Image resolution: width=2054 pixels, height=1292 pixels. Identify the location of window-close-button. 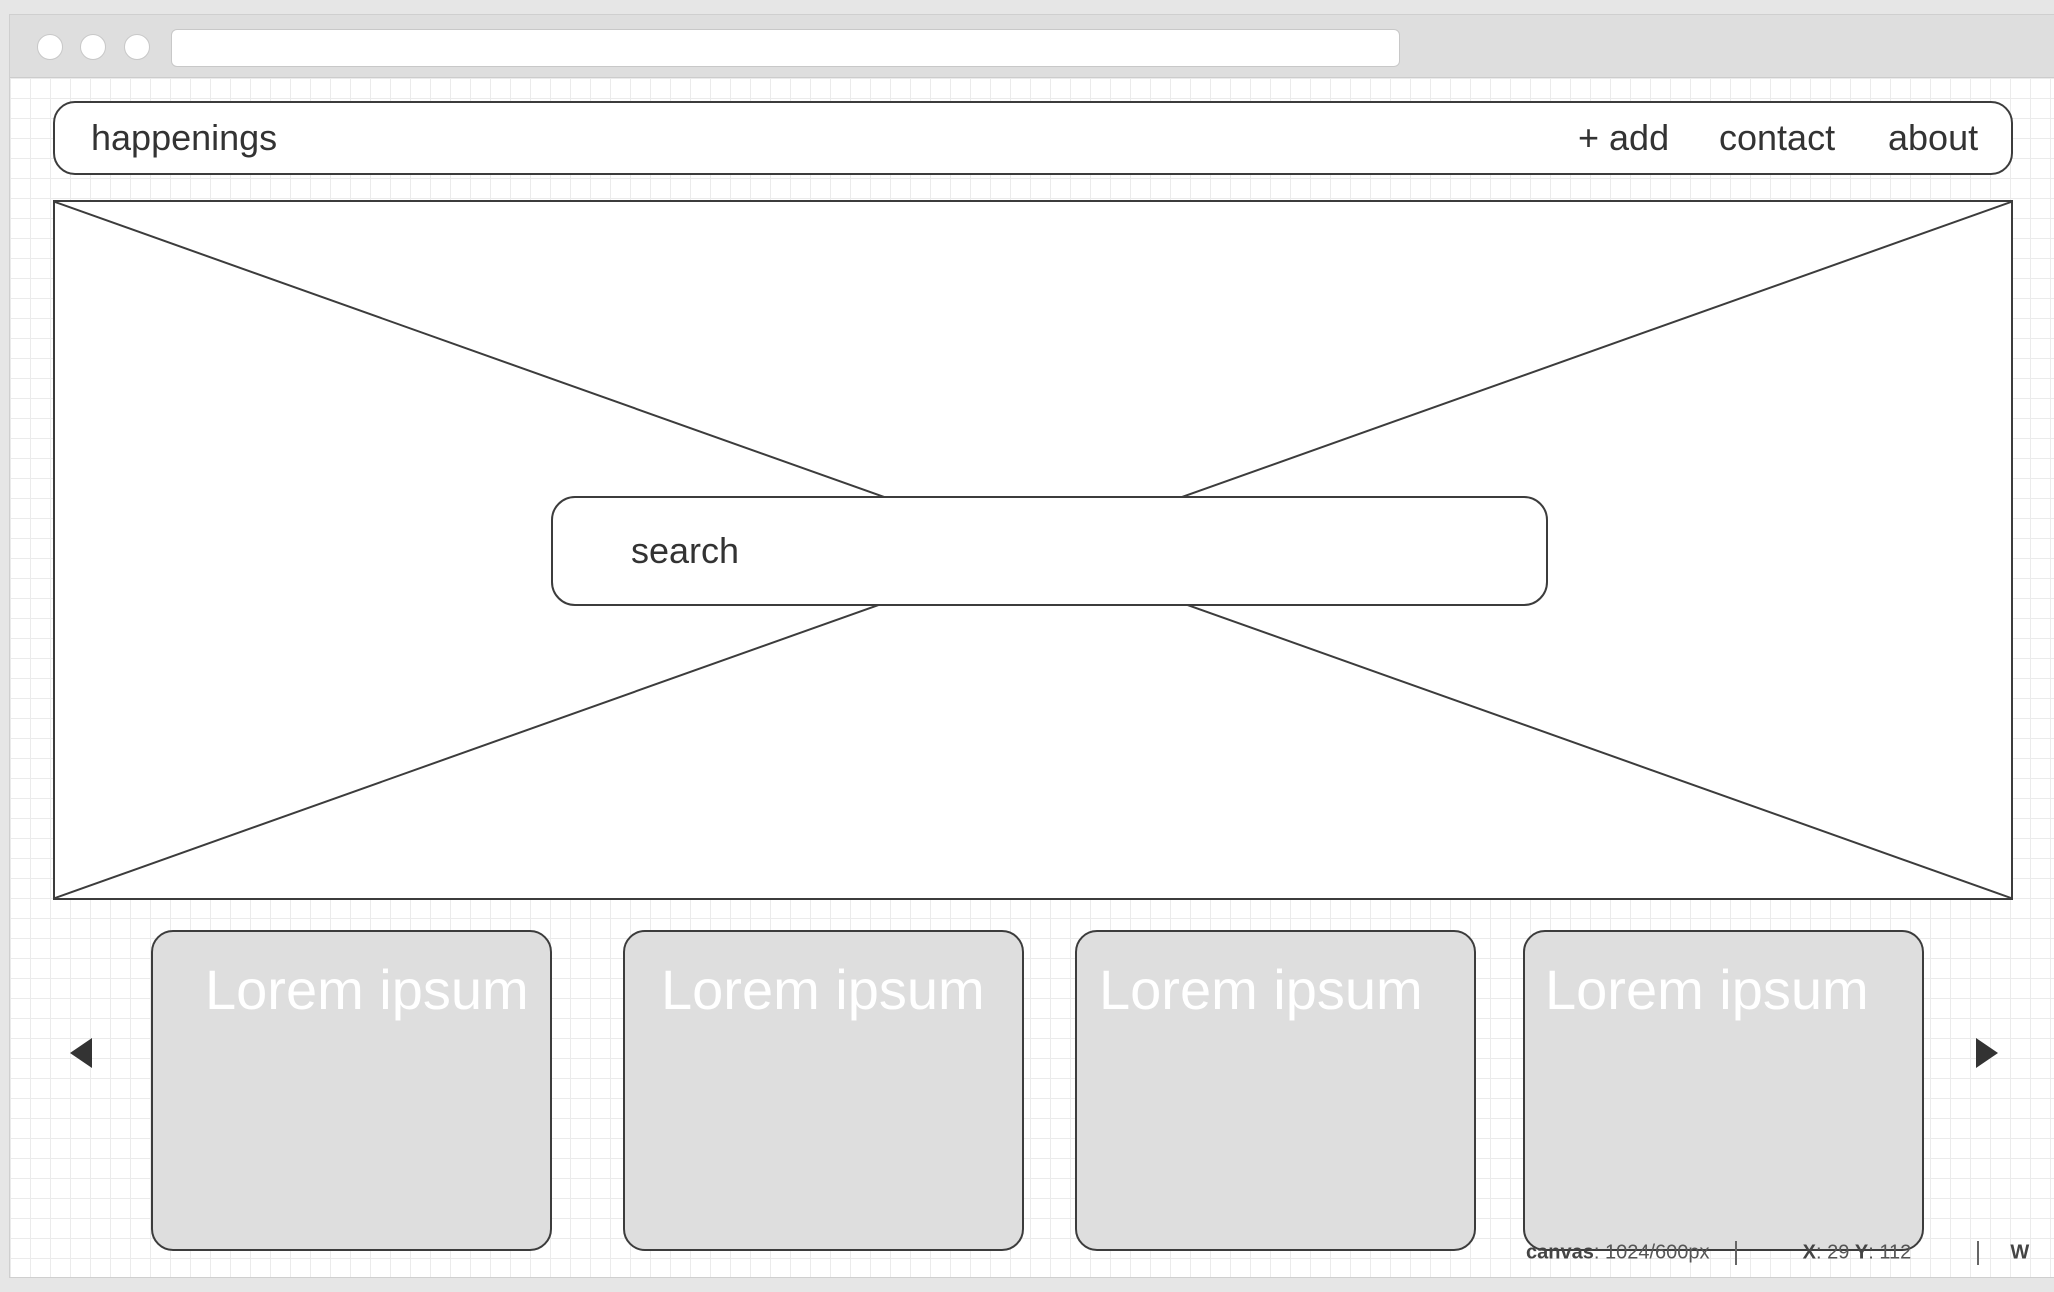
(50, 47).